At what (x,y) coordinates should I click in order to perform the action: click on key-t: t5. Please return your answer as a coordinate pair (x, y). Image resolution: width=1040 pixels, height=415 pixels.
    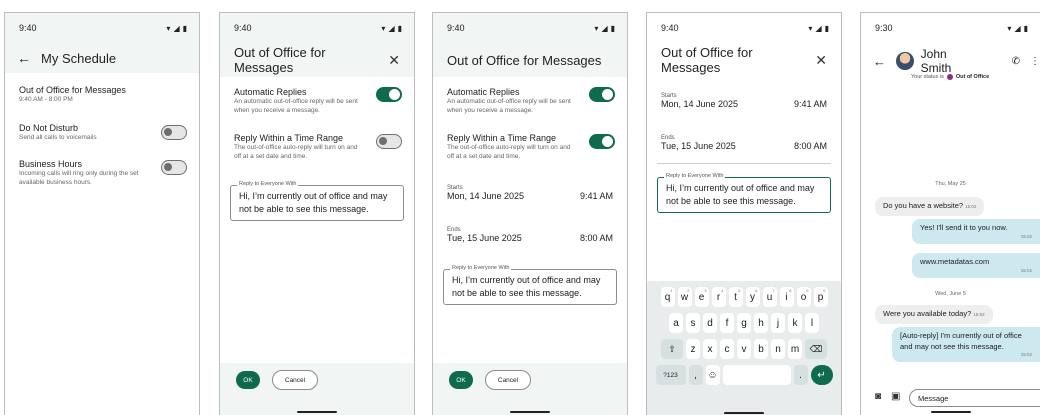
    Looking at the image, I should click on (735, 297).